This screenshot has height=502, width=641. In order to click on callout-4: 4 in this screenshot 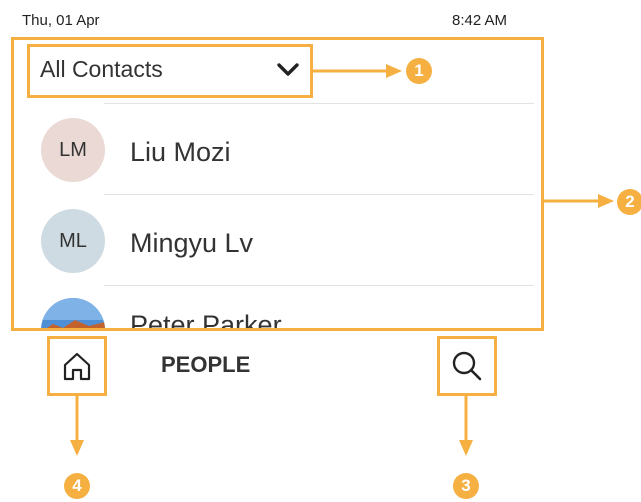, I will do `click(77, 486)`.